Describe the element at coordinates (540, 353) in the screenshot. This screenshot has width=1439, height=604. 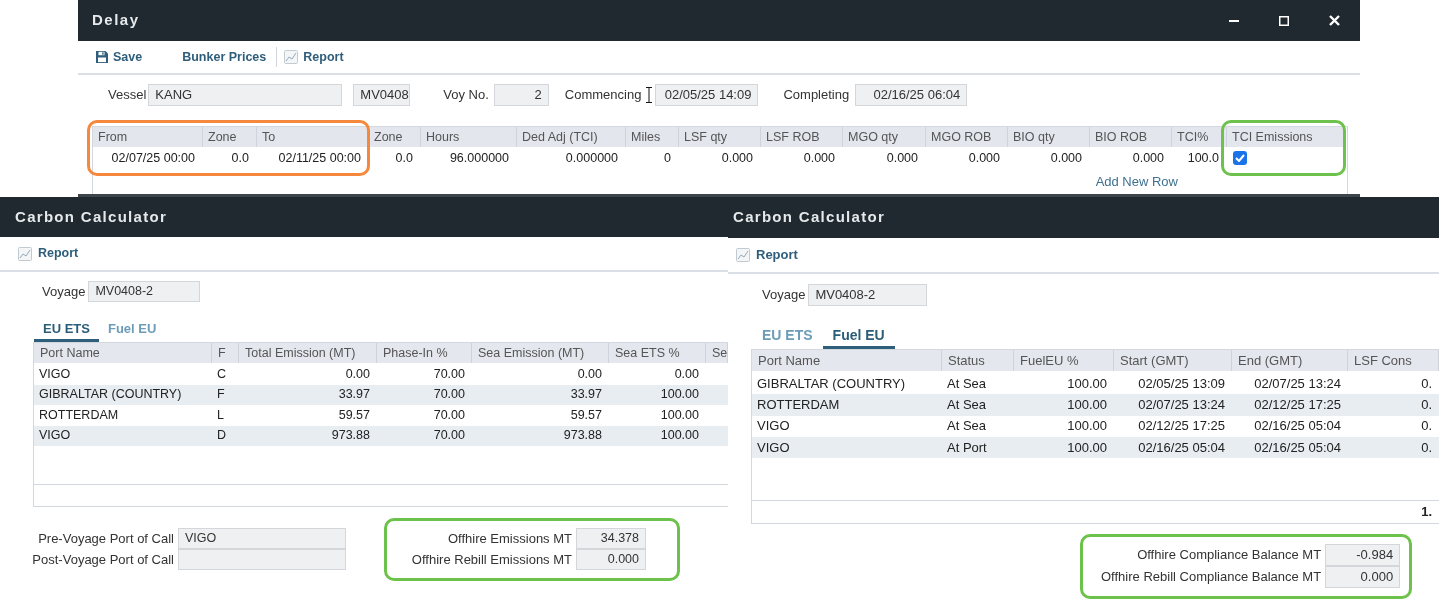
I see `column-header: Sea Emission (MT)` at that location.